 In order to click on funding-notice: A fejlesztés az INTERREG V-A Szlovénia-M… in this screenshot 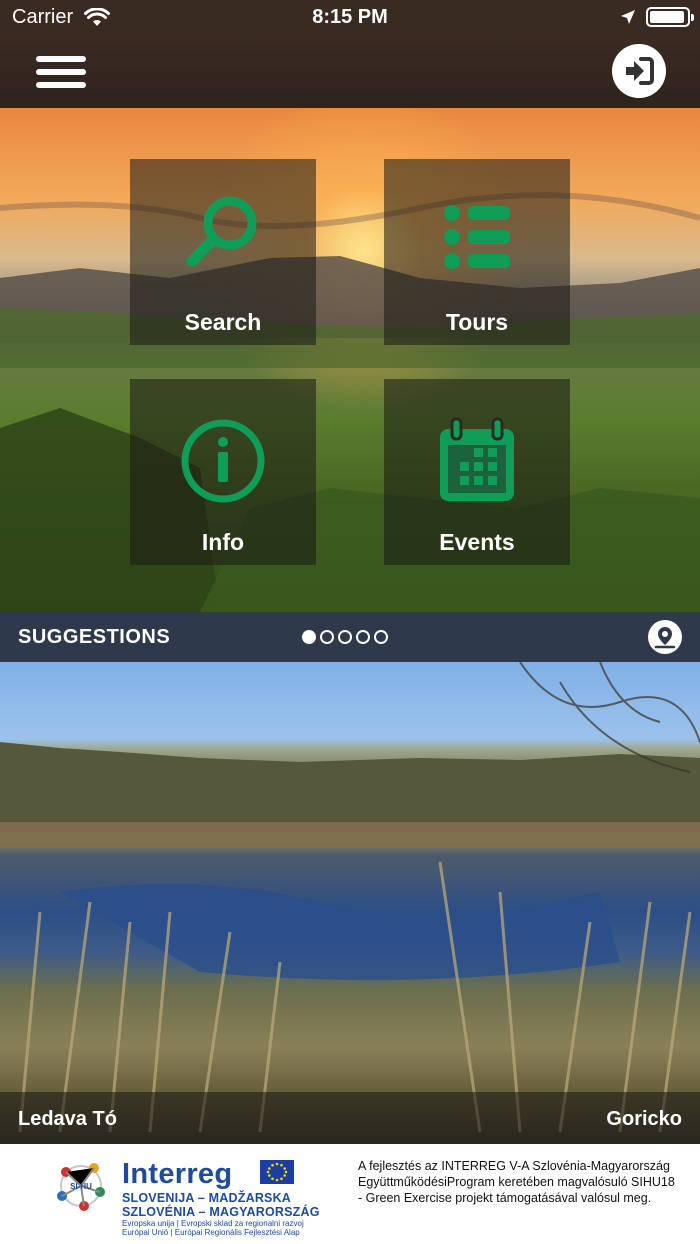, I will do `click(516, 1182)`.